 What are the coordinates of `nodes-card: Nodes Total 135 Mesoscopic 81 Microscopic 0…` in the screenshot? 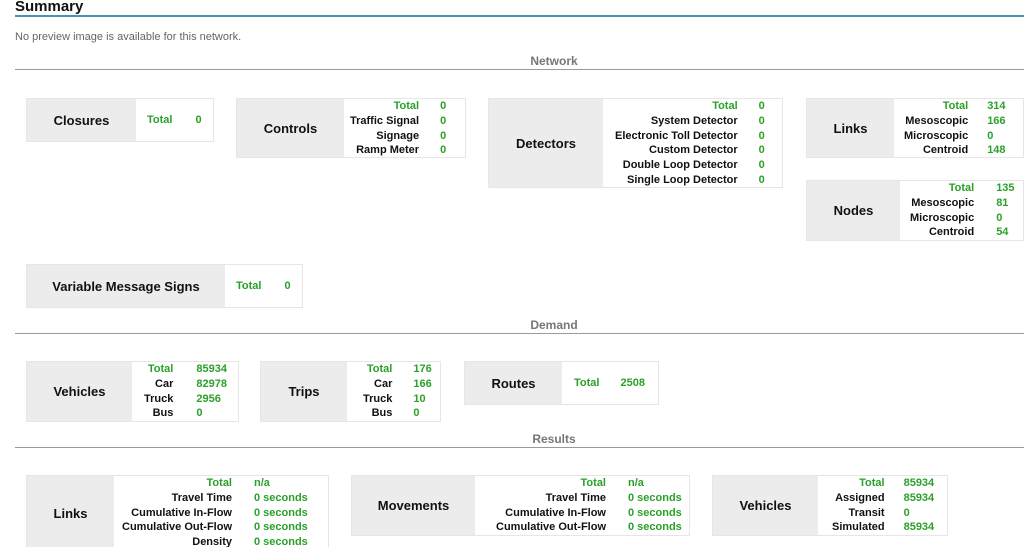 It's located at (915, 210).